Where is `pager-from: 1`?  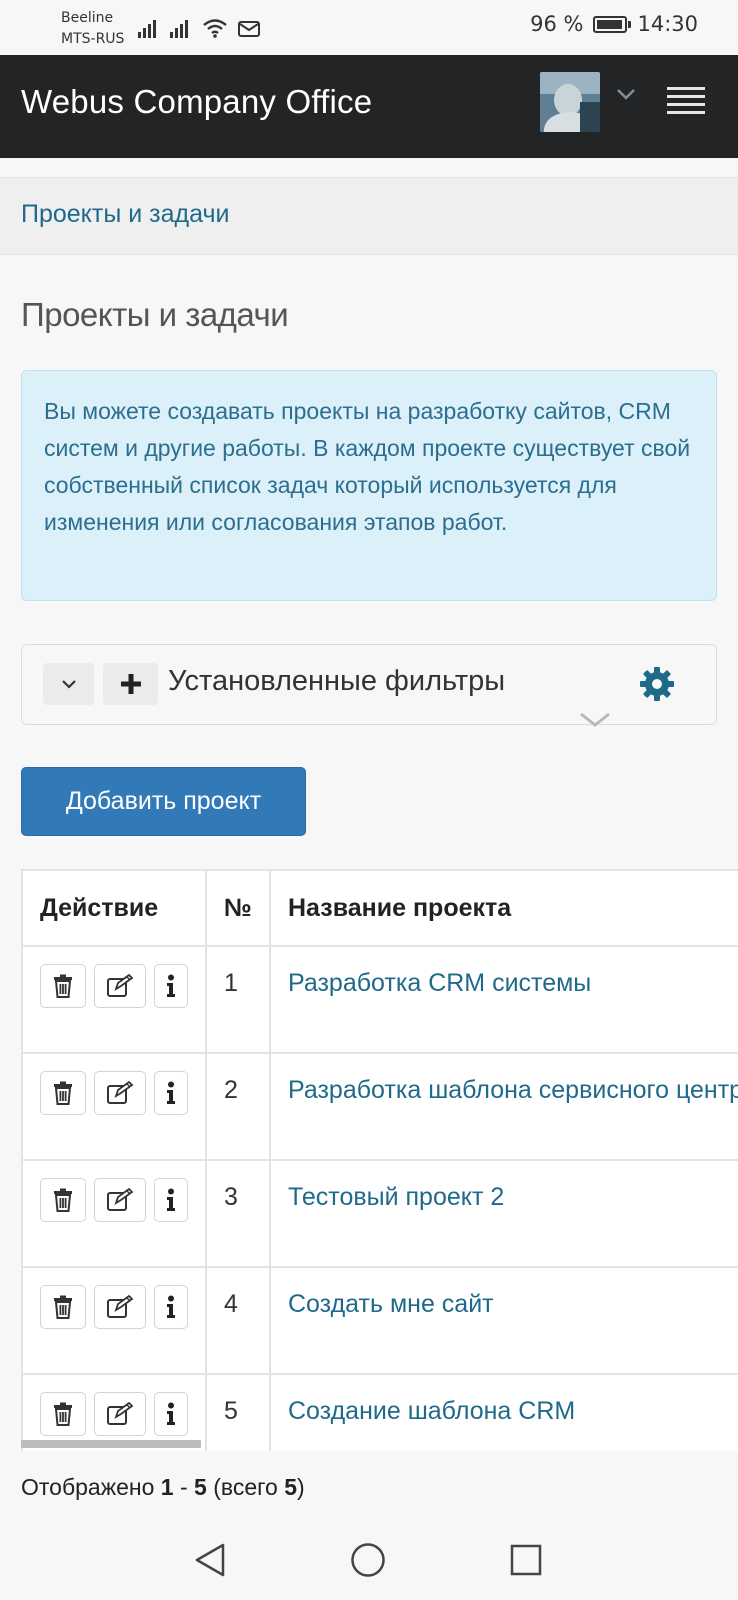 pager-from: 1 is located at coordinates (167, 1487).